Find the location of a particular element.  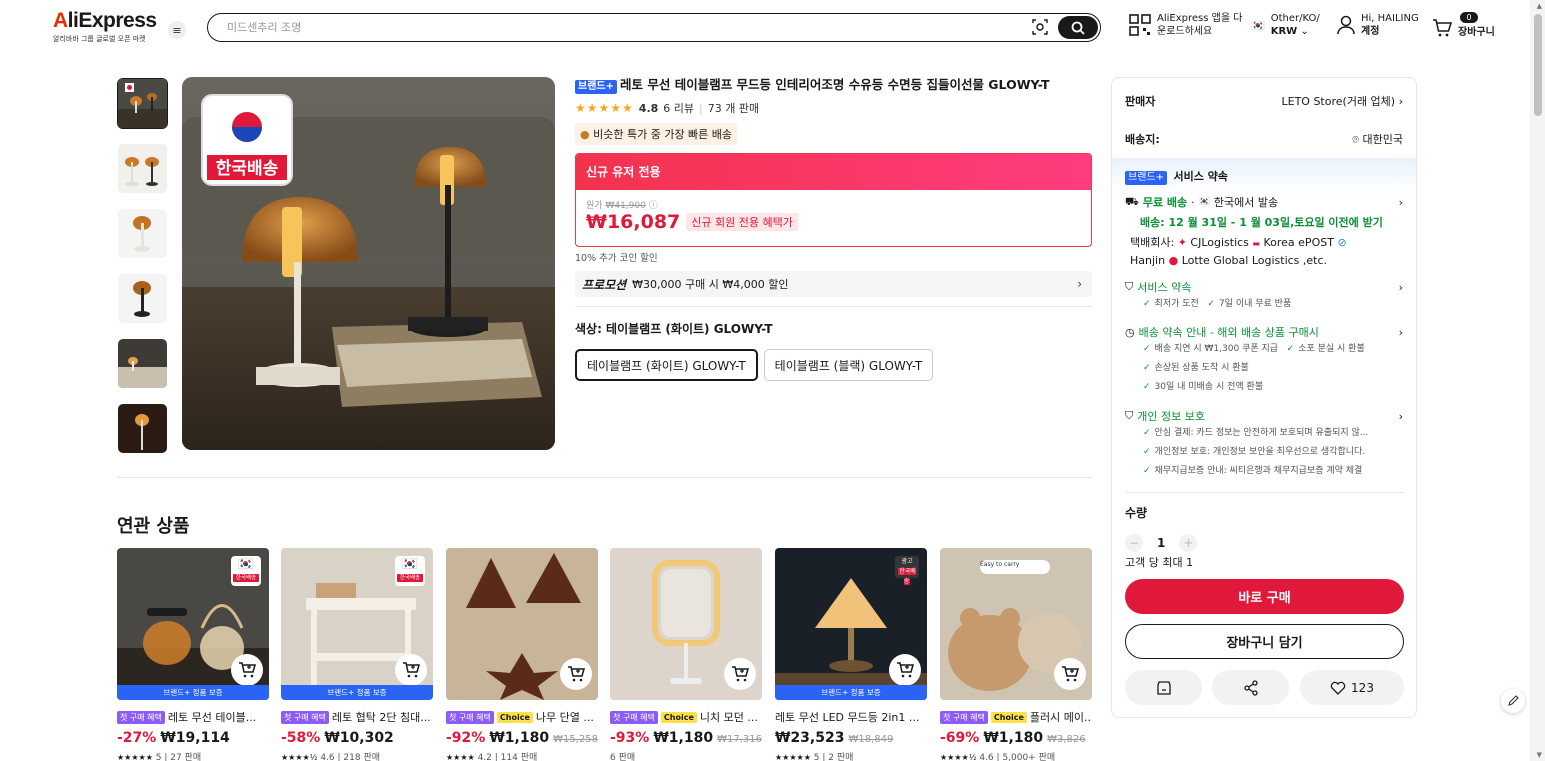

star-rating-icon: ★★★★ is located at coordinates (460, 757).